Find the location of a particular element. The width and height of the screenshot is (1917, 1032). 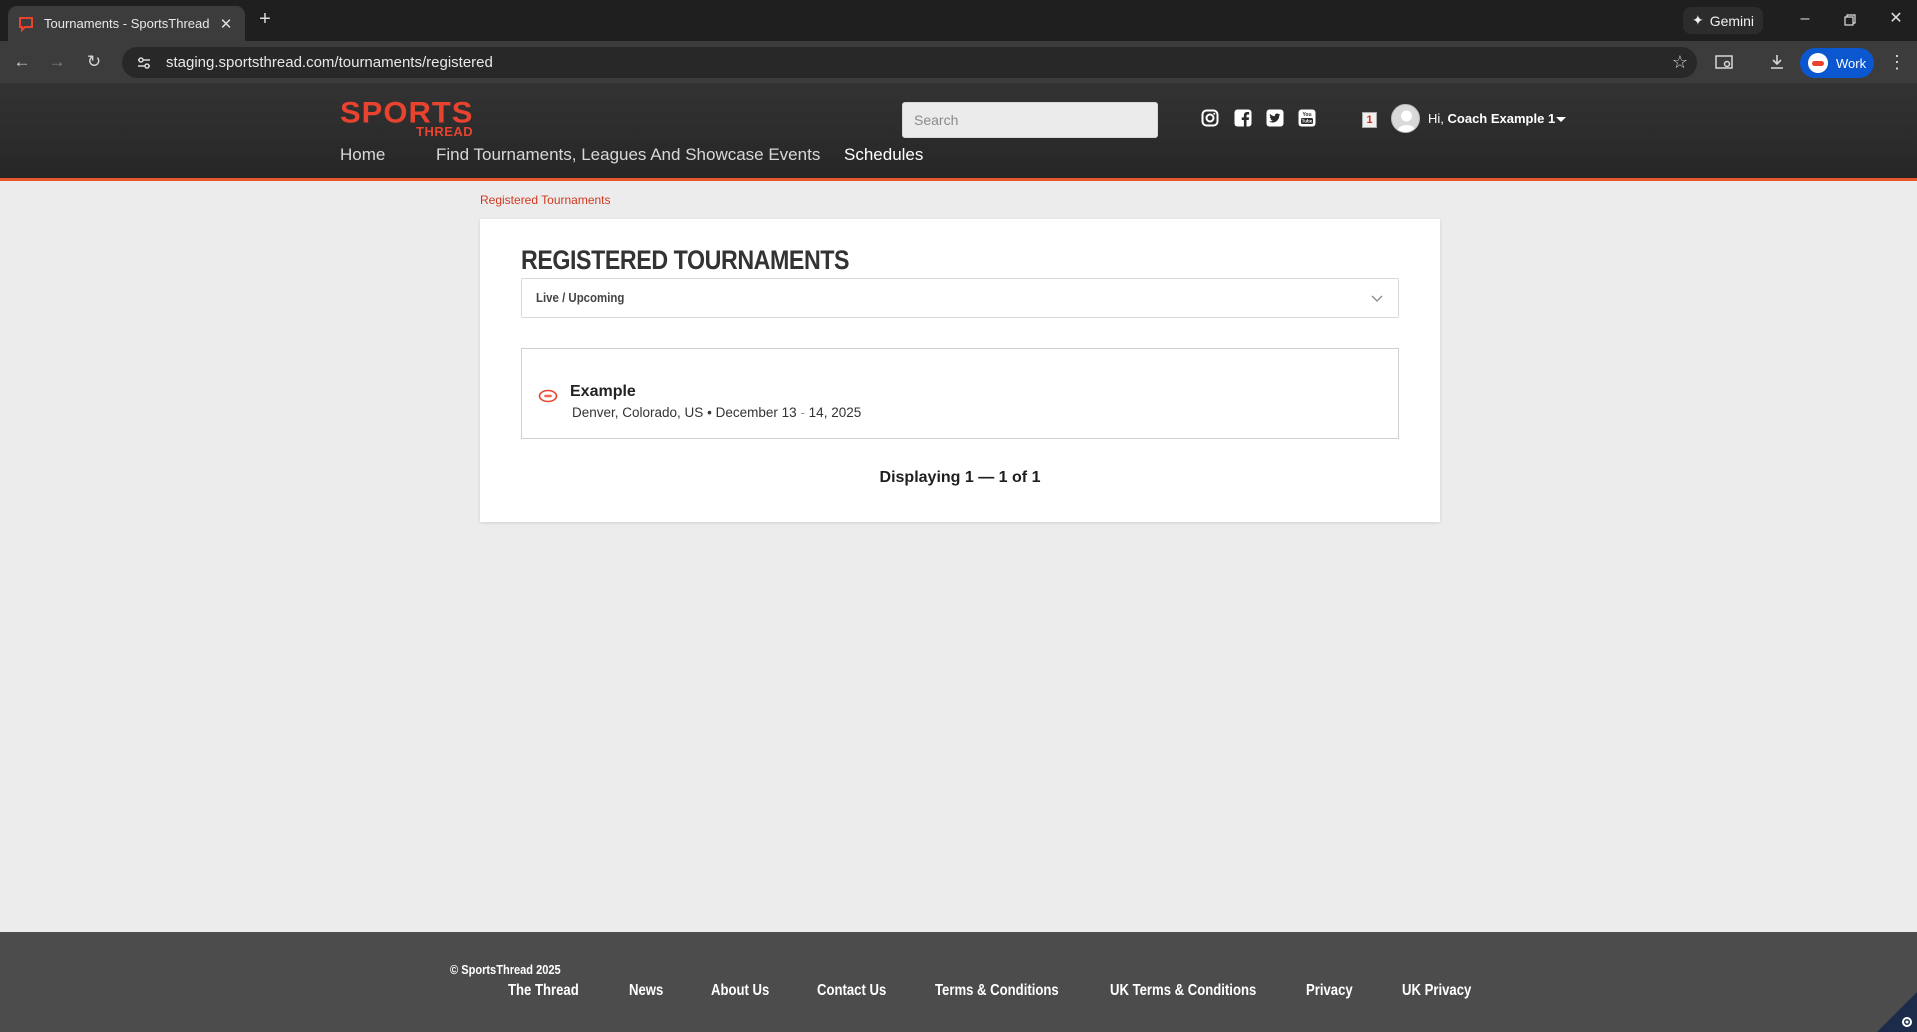

greeting-prefix: Hi, is located at coordinates (1436, 118).